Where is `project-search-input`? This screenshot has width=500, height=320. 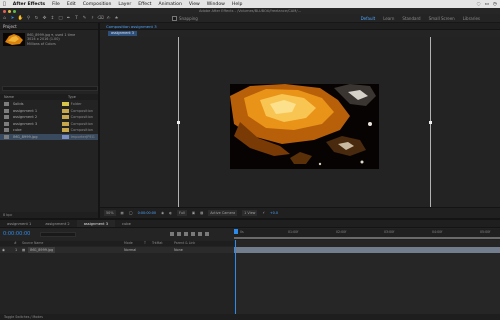 project-search-input is located at coordinates (50, 88).